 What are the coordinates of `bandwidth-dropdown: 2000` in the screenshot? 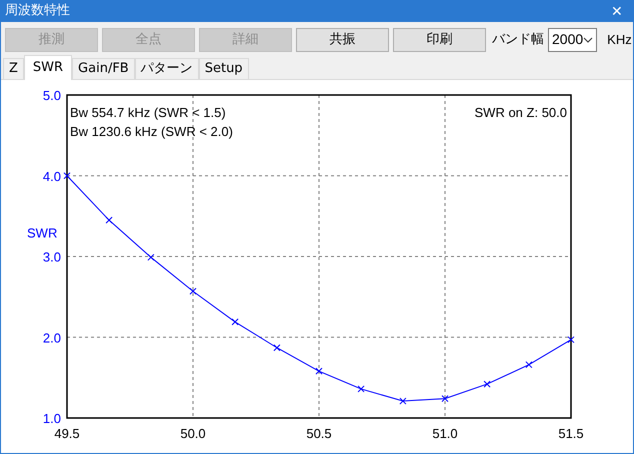 It's located at (573, 40).